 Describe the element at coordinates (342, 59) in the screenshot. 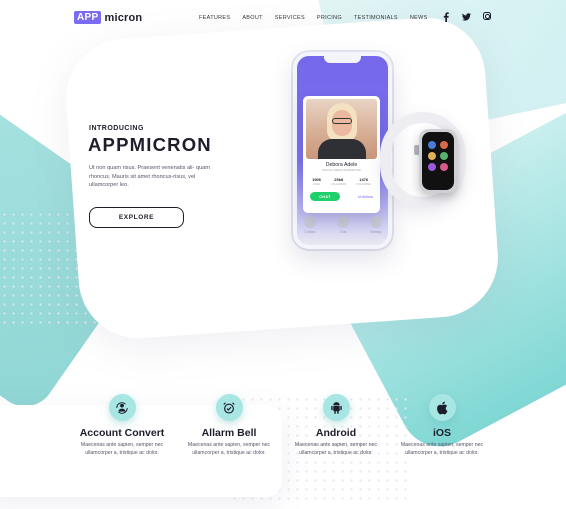

I see `phone-notch` at that location.